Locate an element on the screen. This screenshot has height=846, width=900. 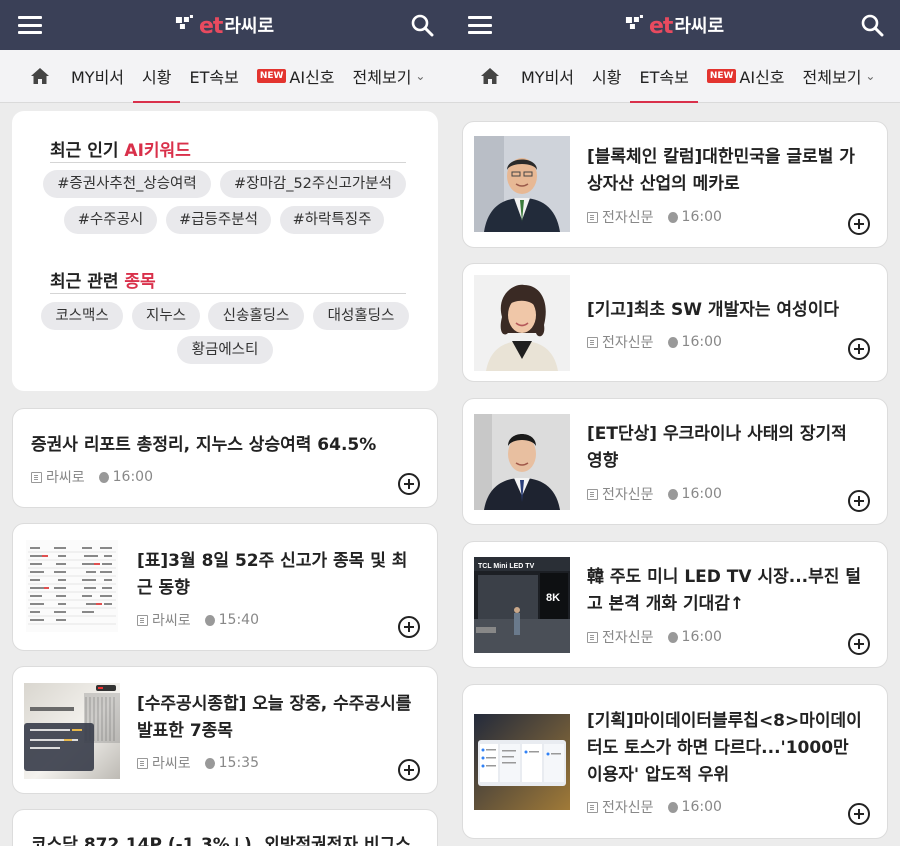
article-title: [표]3월 8일 52주 신고가 종목 및 최근 동향 is located at coordinates (278, 575).